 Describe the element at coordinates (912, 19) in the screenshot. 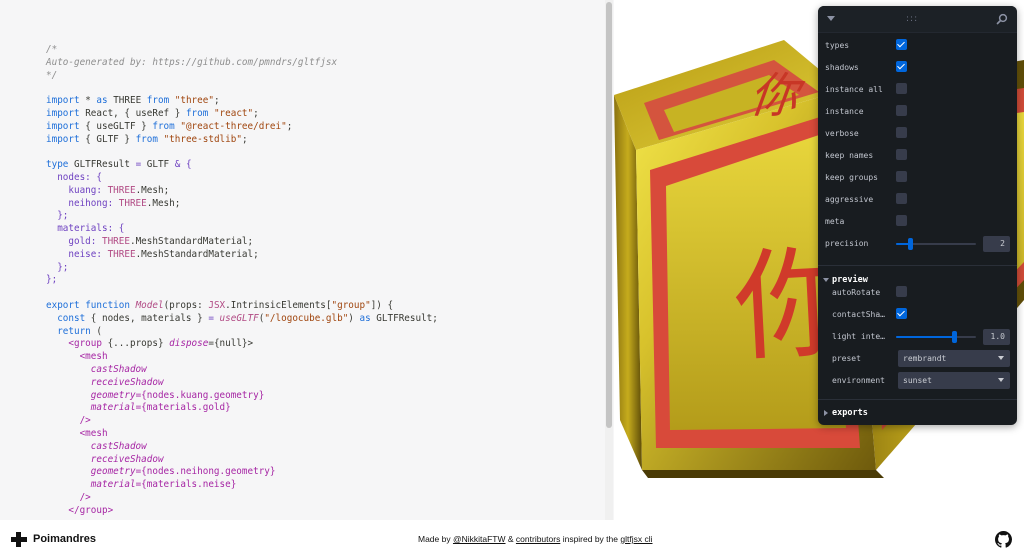

I see `drag-handle-icon: :::` at that location.